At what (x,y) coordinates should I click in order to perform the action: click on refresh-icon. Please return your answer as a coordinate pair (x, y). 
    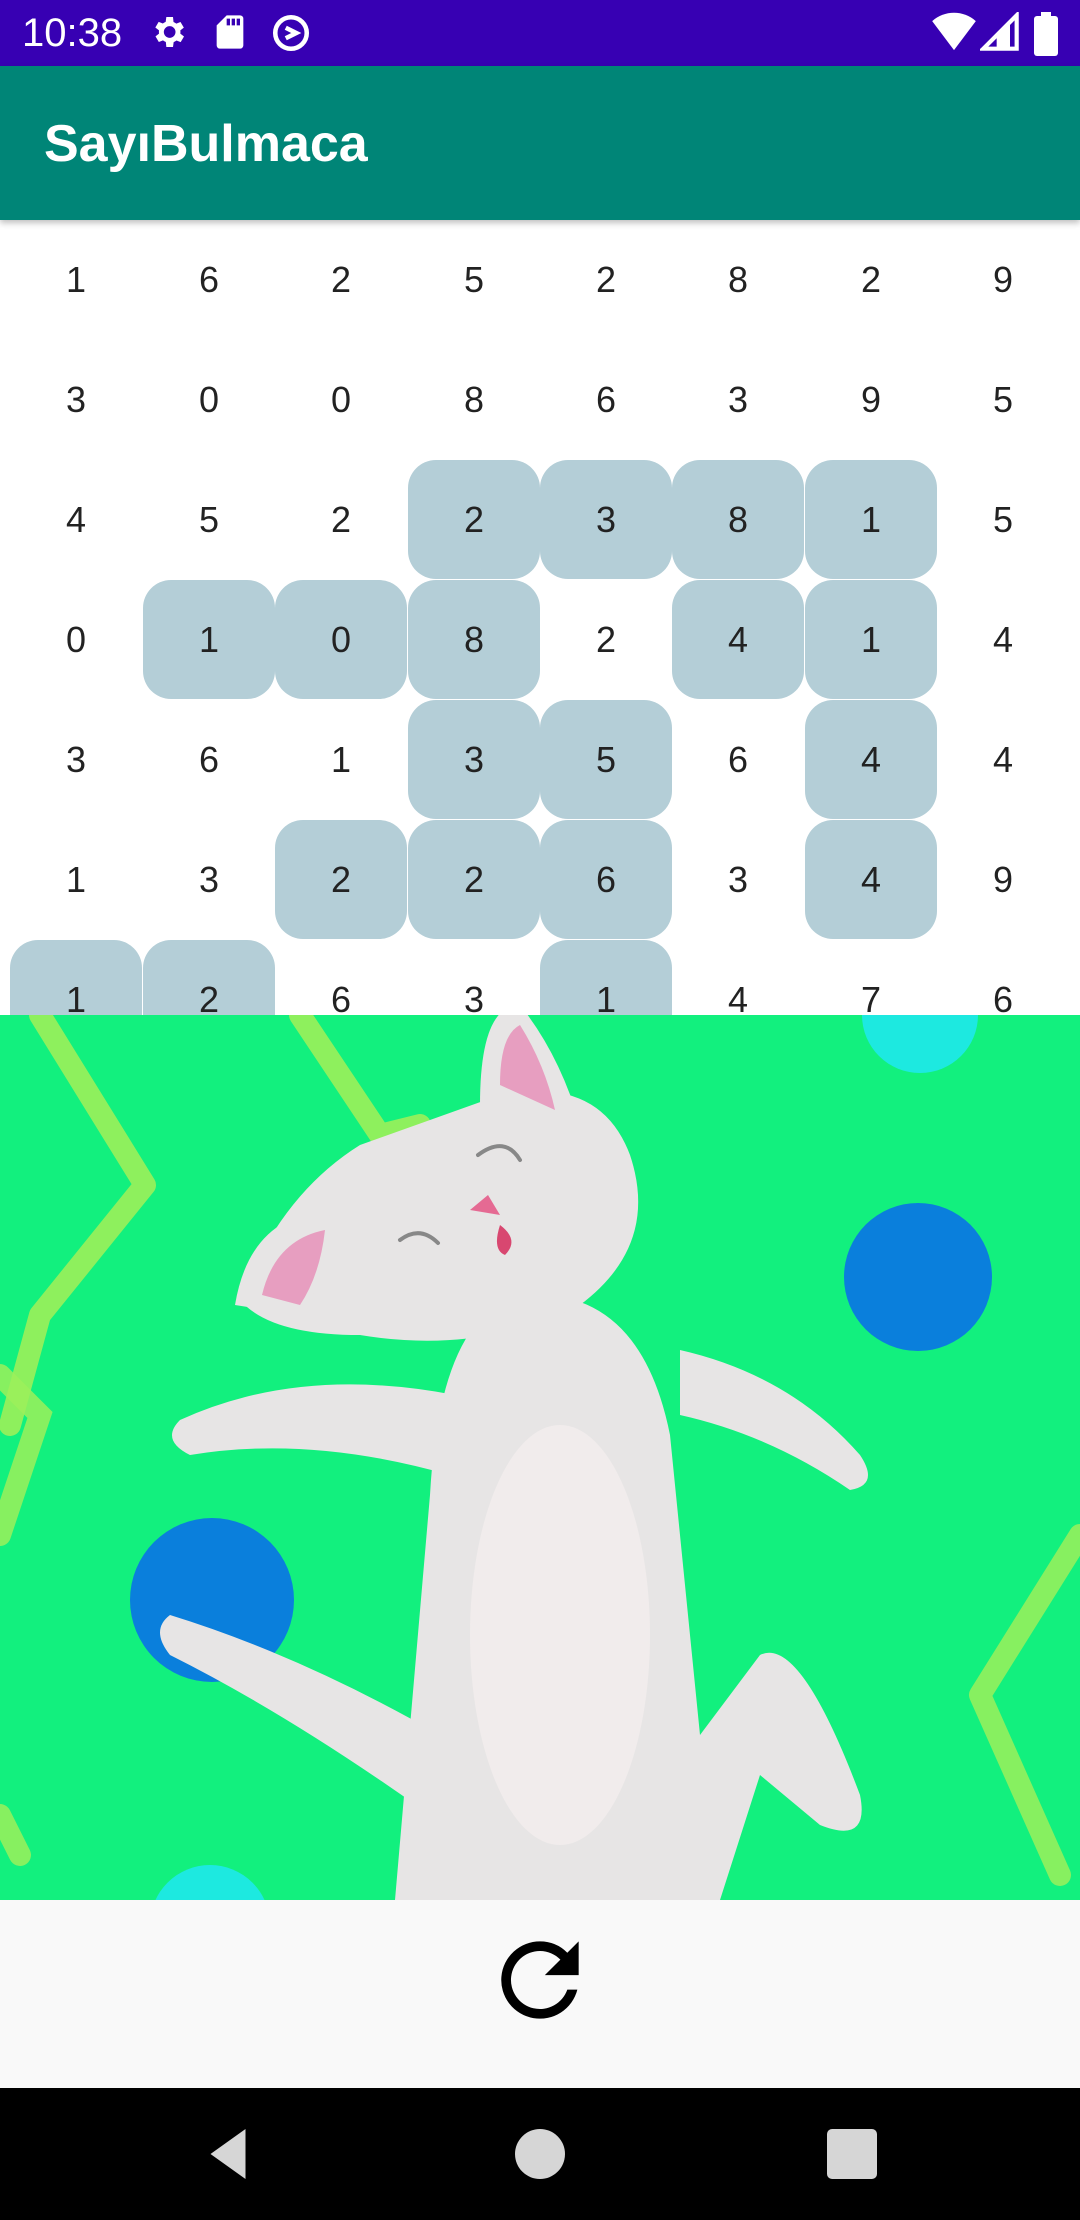
    Looking at the image, I should click on (540, 1980).